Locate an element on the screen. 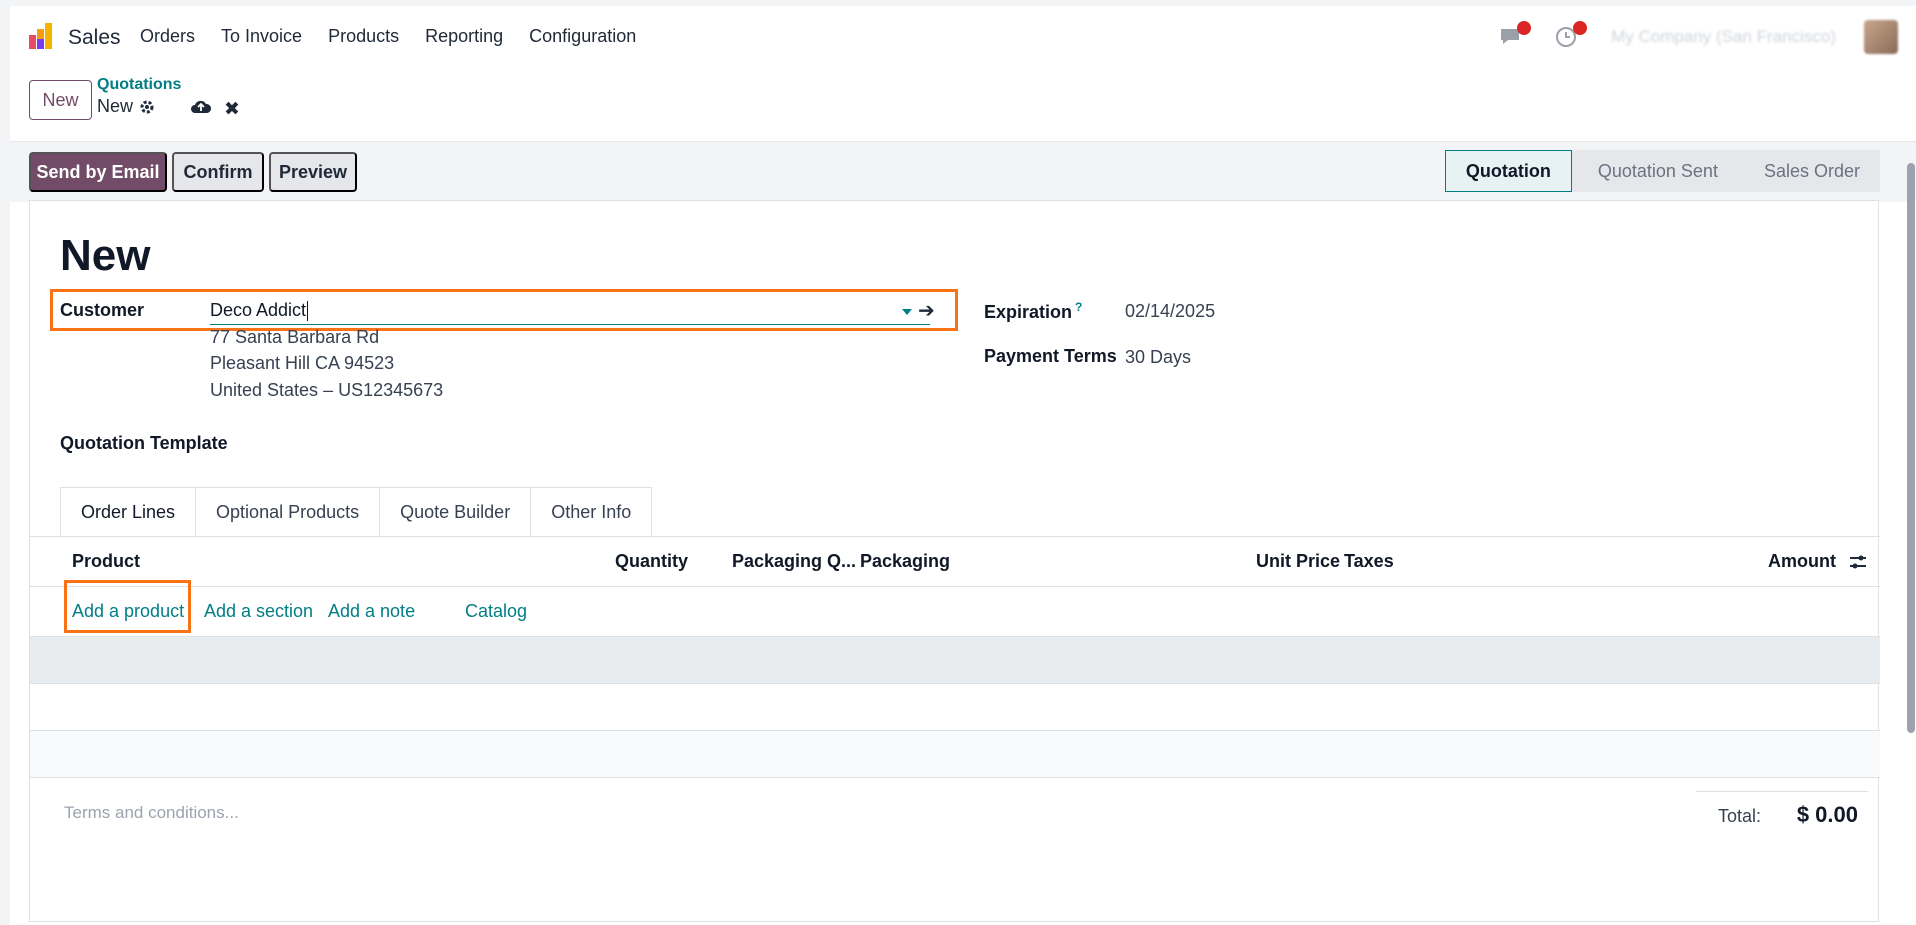 This screenshot has width=1916, height=925. menu-to-invoice: To Invoice is located at coordinates (261, 36).